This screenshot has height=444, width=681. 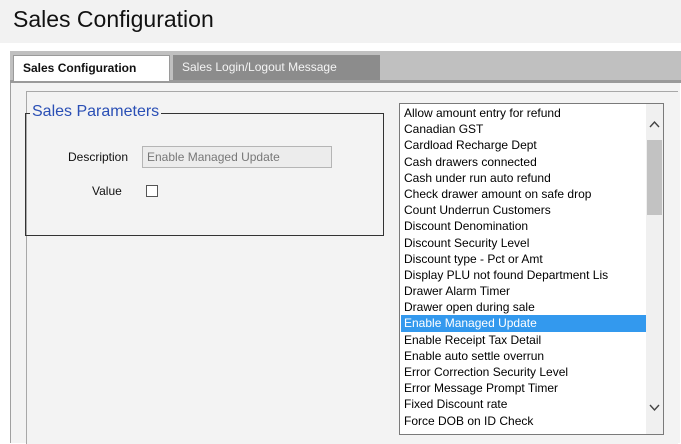 What do you see at coordinates (524, 259) in the screenshot?
I see `list-item: Discount type - Pct or Amt` at bounding box center [524, 259].